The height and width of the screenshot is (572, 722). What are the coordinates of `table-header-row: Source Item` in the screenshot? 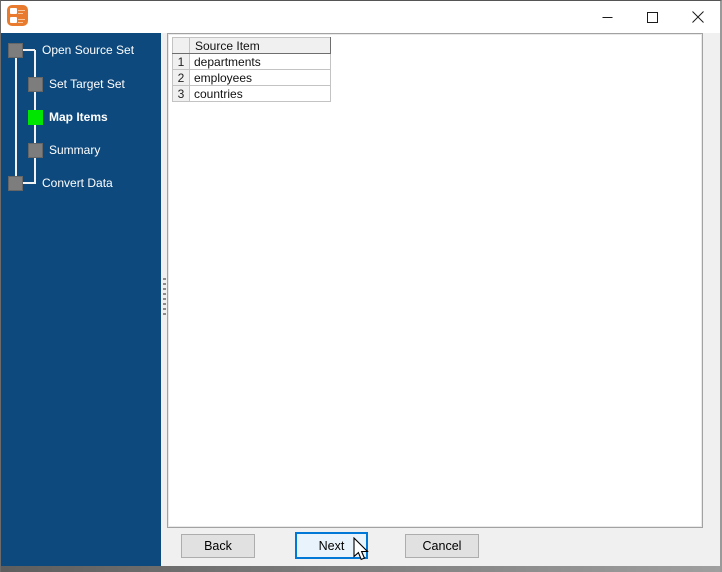 It's located at (251, 45).